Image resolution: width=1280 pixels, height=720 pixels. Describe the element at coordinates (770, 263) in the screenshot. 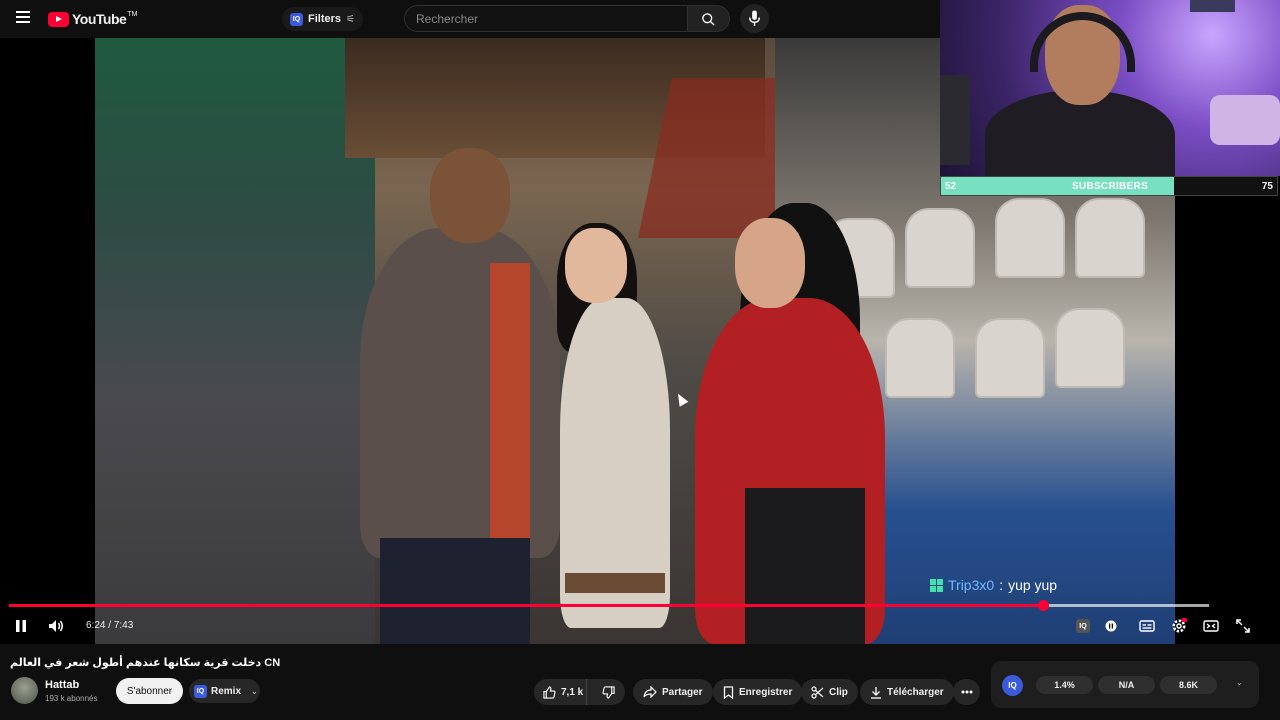

I see `person-villager-head` at that location.